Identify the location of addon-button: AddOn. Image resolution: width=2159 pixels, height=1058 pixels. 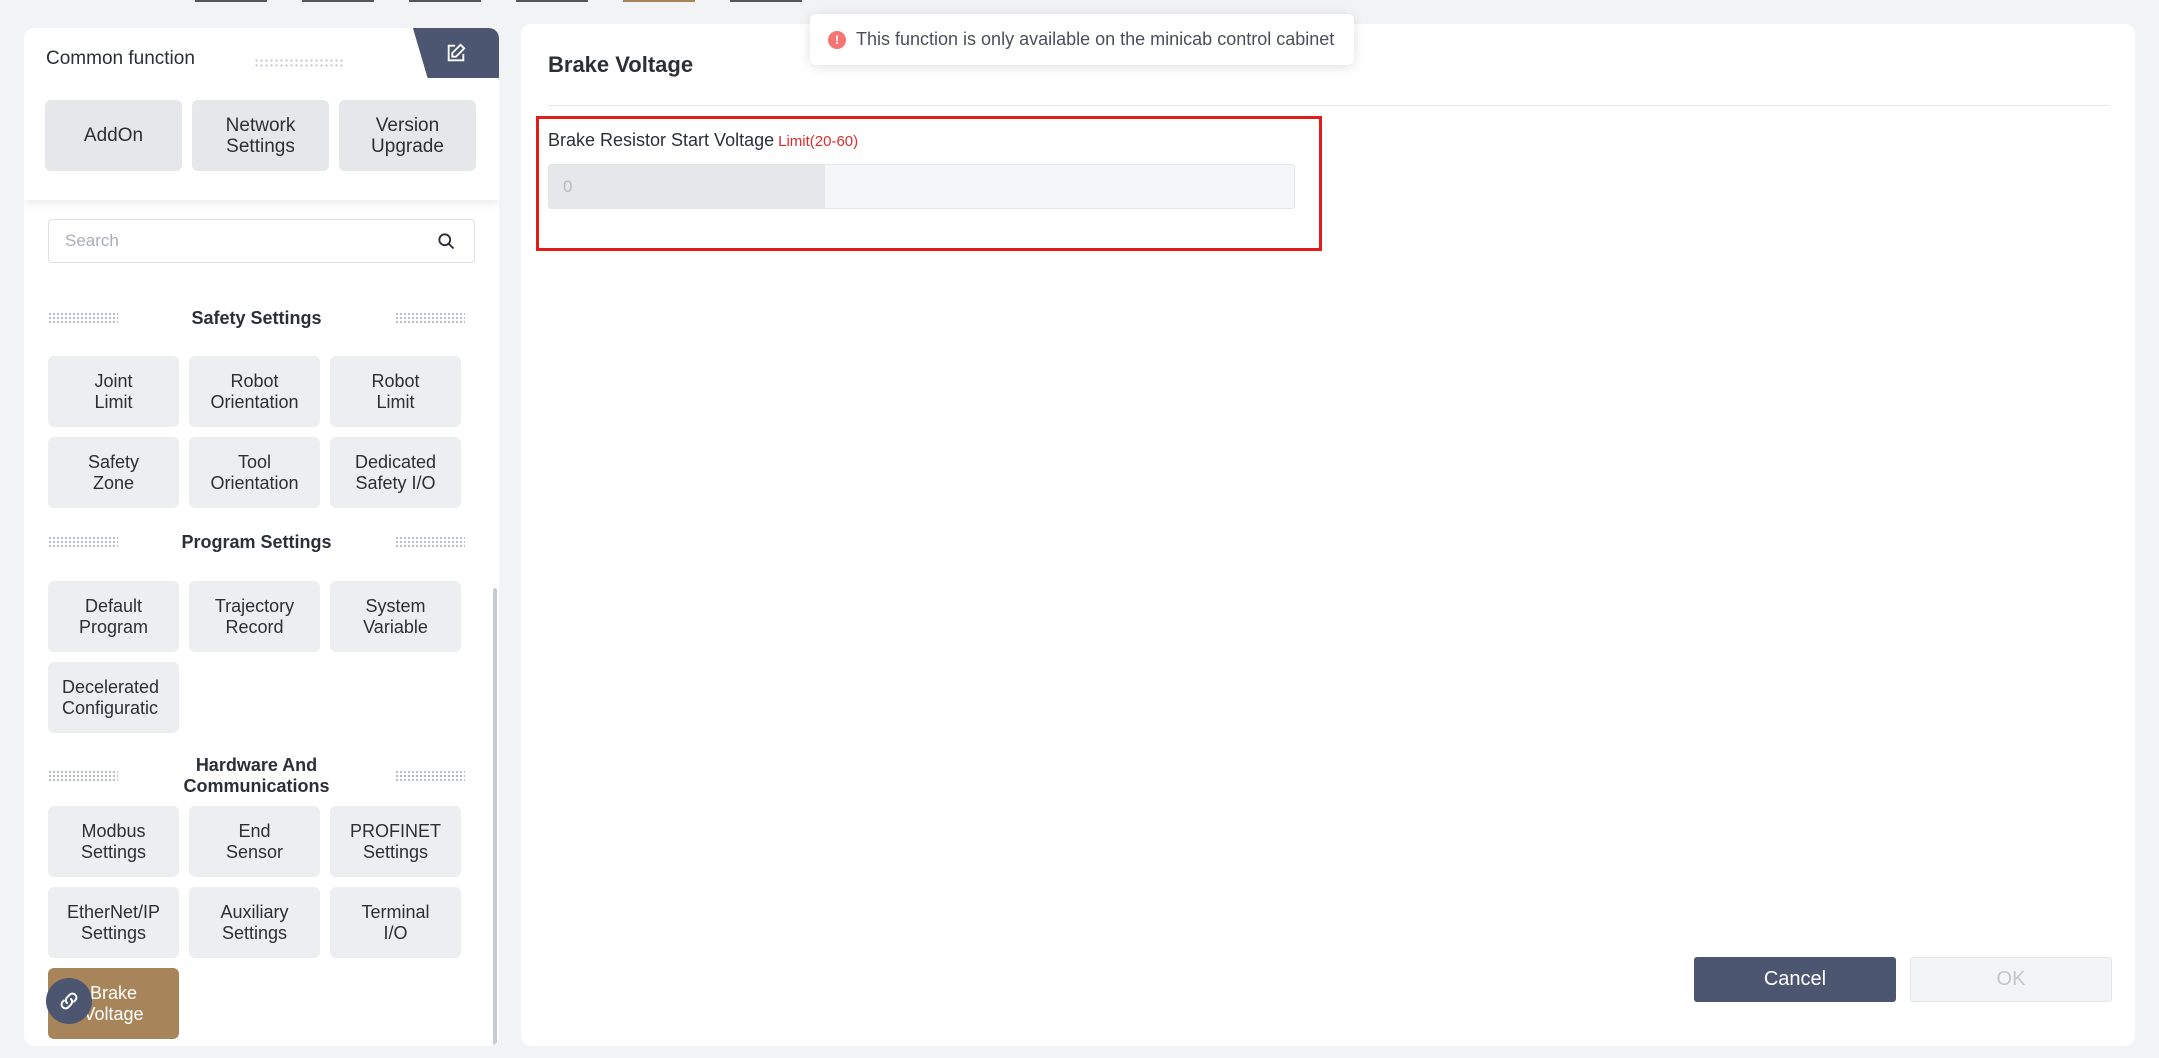
(113, 135).